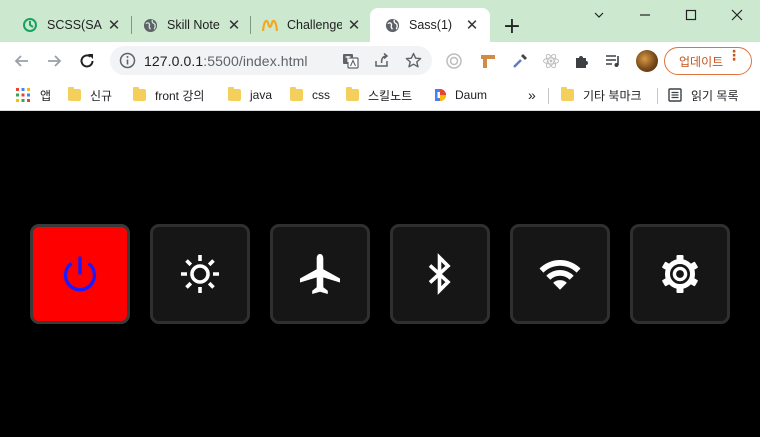 Image resolution: width=760 pixels, height=437 pixels. Describe the element at coordinates (46, 95) in the screenshot. I see `bookmark-label: 앱` at that location.